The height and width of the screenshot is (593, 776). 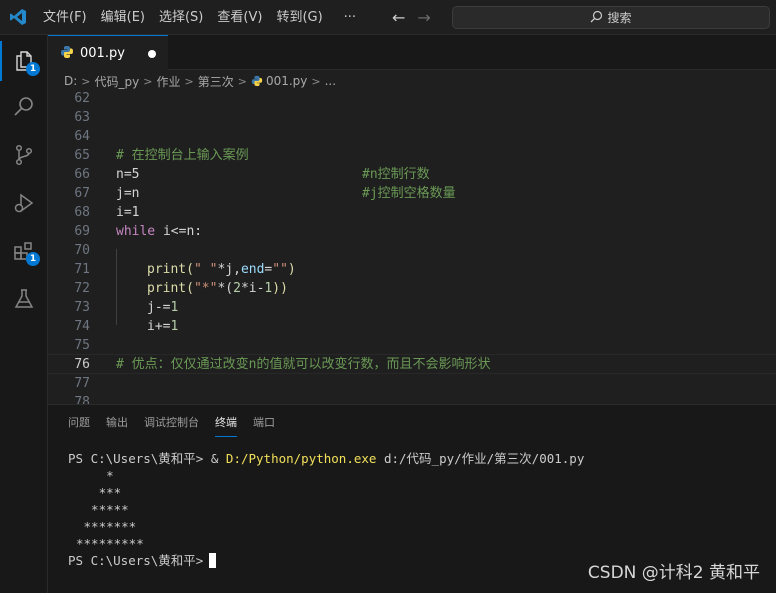 I want to click on tab-debug-console: 调试控制台, so click(x=171, y=423).